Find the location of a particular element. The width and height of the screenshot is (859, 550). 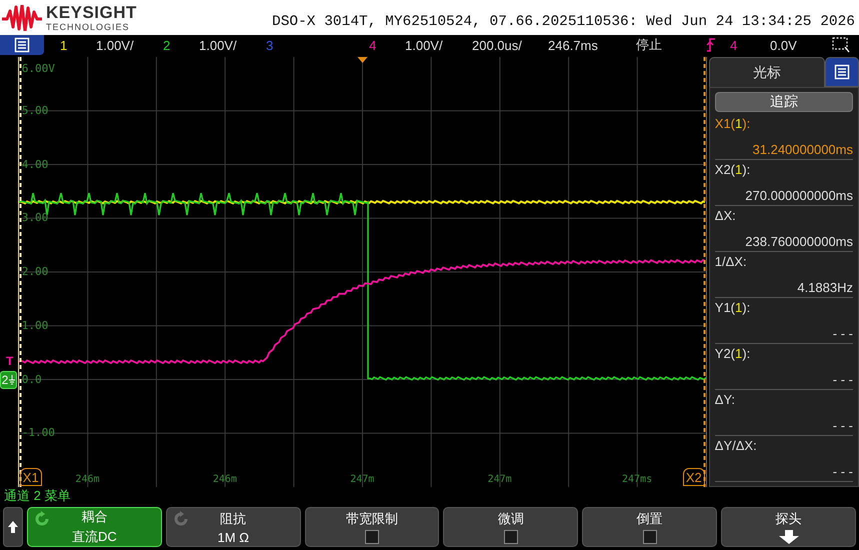

readout-value: 270.000000000ms is located at coordinates (799, 195).